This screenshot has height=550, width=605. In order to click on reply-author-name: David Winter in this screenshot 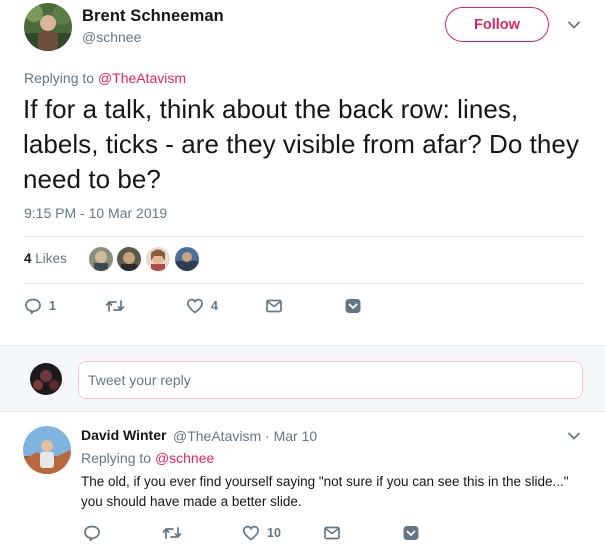, I will do `click(123, 435)`.